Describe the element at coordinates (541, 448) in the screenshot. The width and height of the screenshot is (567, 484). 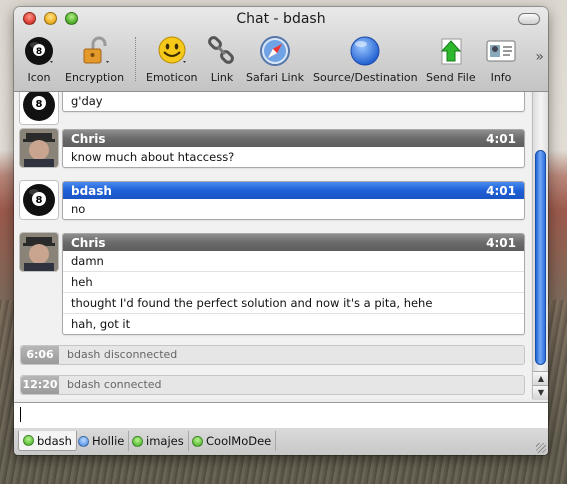
I see `resize-grip-icon` at that location.